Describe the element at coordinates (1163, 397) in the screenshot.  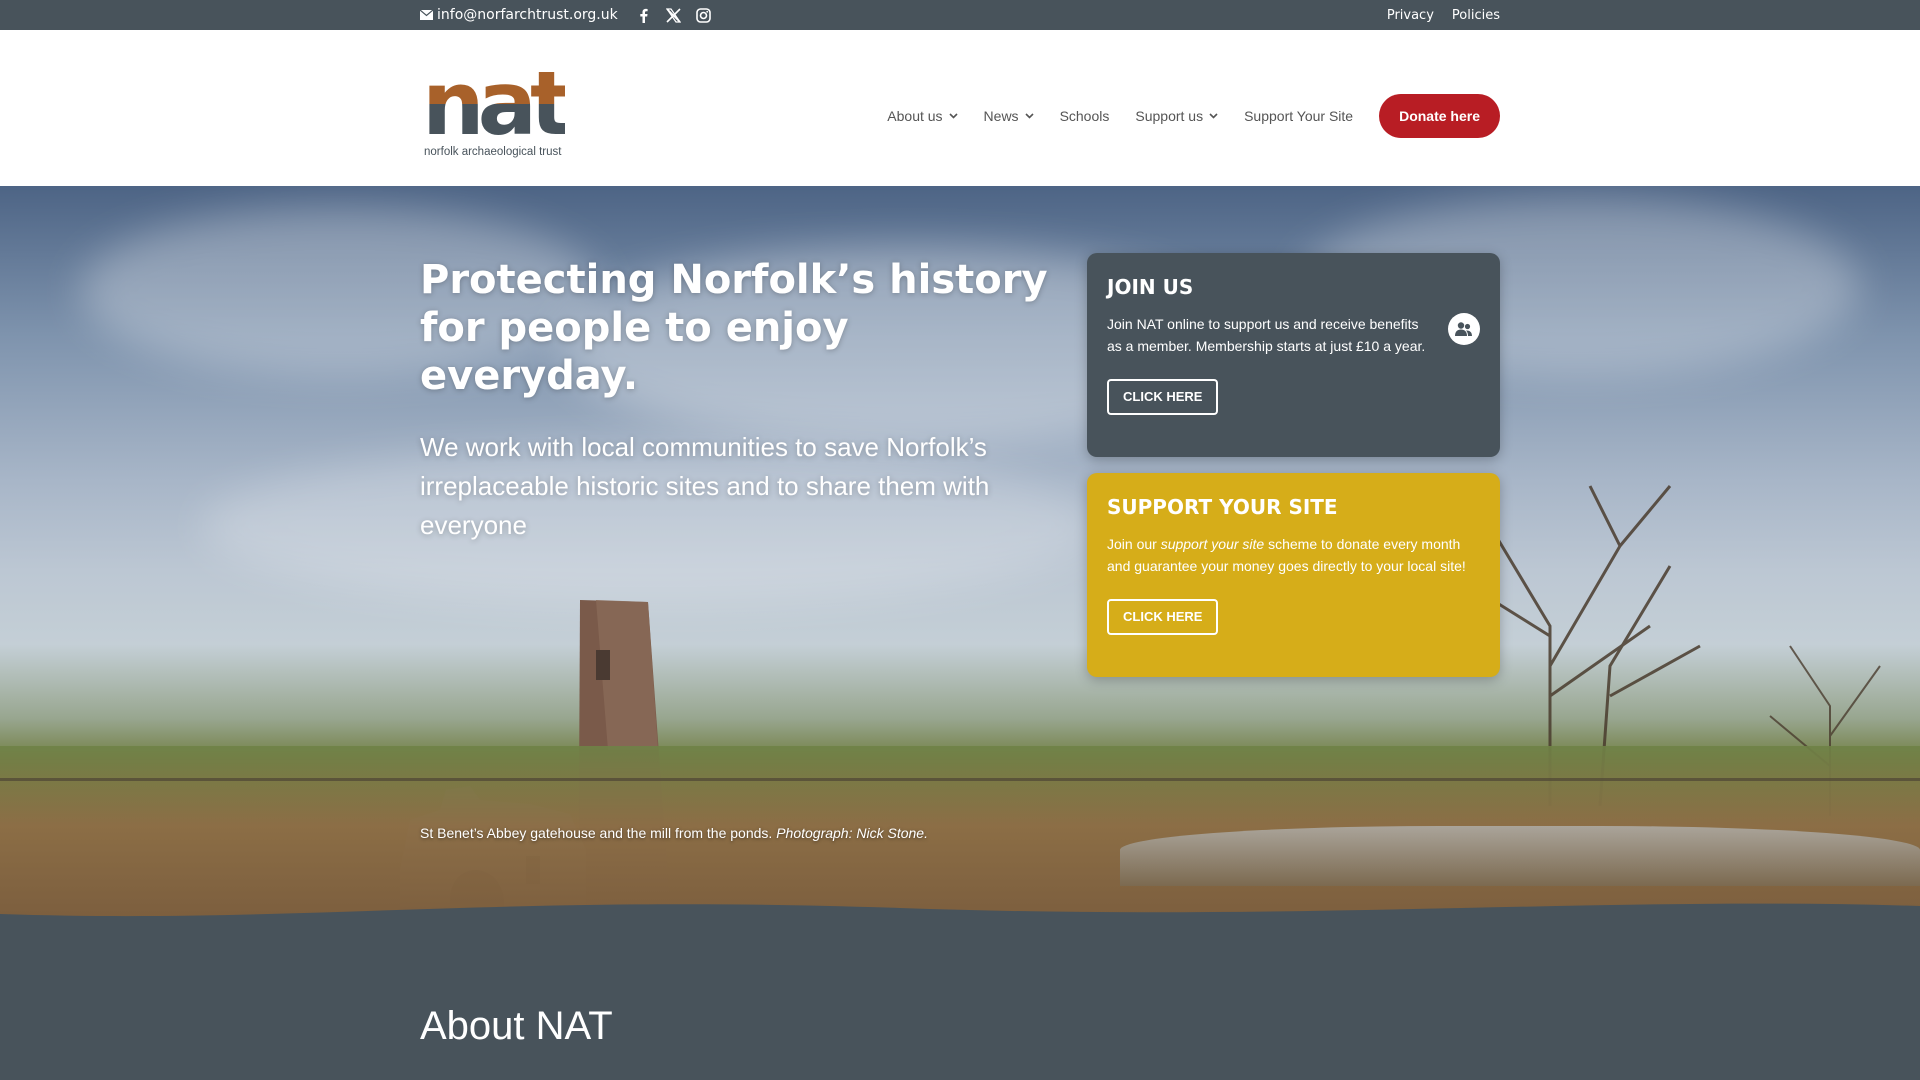
I see `join-us-button: CLICK HERE` at that location.